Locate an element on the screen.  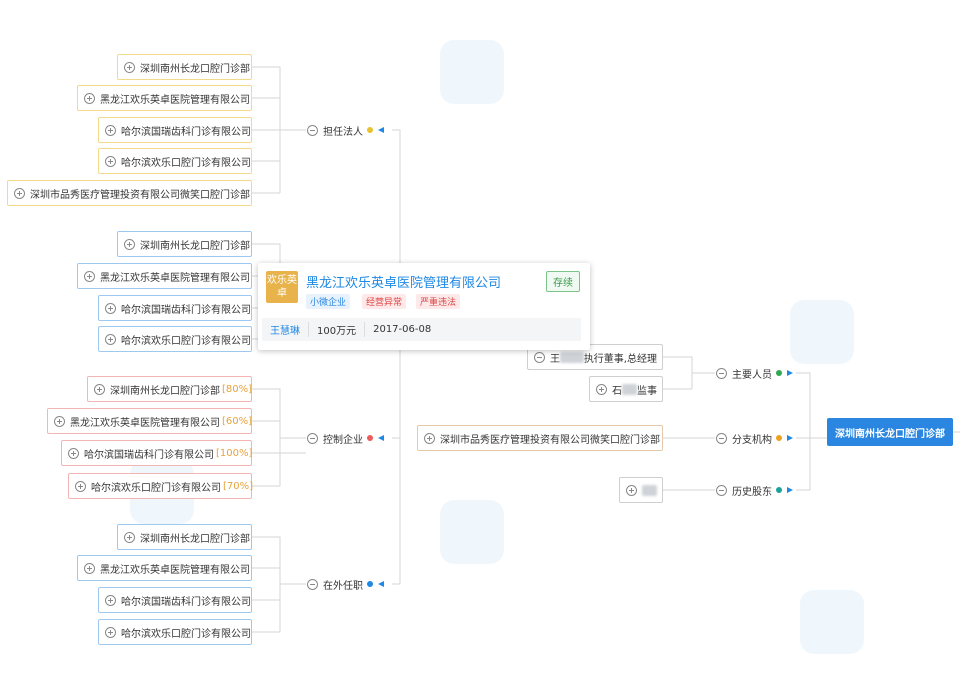
category-history: 历史股东 is located at coordinates (754, 490).